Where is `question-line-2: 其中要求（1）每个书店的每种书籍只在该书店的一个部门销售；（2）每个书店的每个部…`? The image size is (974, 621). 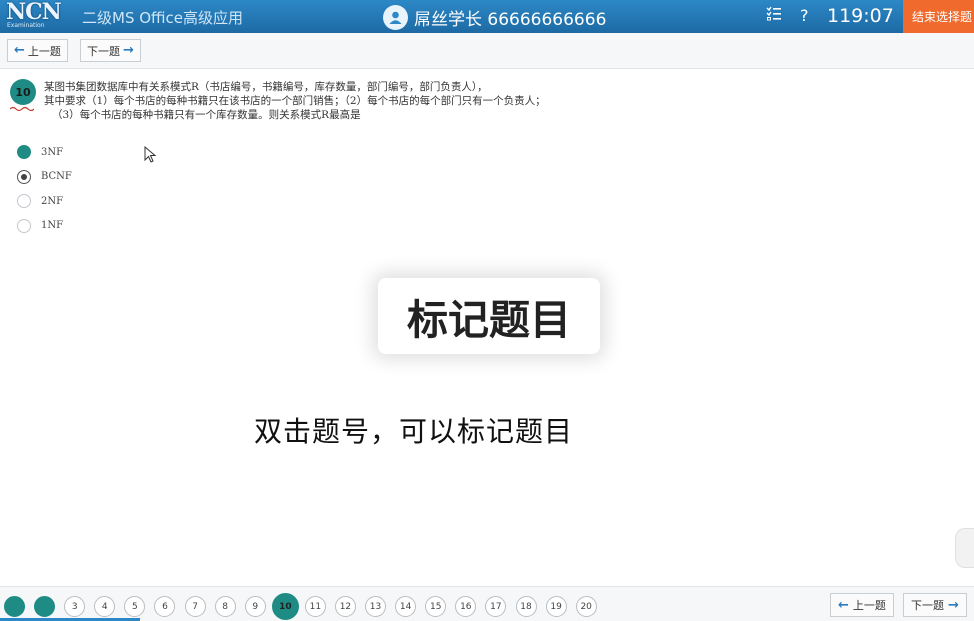
question-line-2: 其中要求（1）每个书店的每种书籍只在该书店的一个部门销售；（2）每个书店的每个部… is located at coordinates (295, 101).